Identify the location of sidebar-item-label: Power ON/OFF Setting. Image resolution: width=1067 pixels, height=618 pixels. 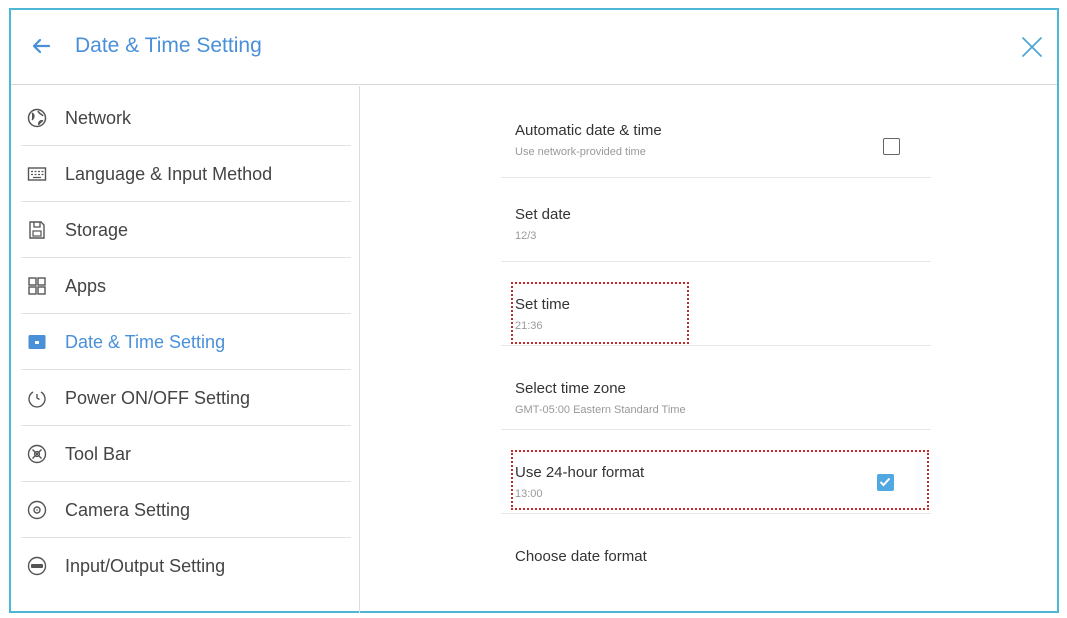
(158, 397).